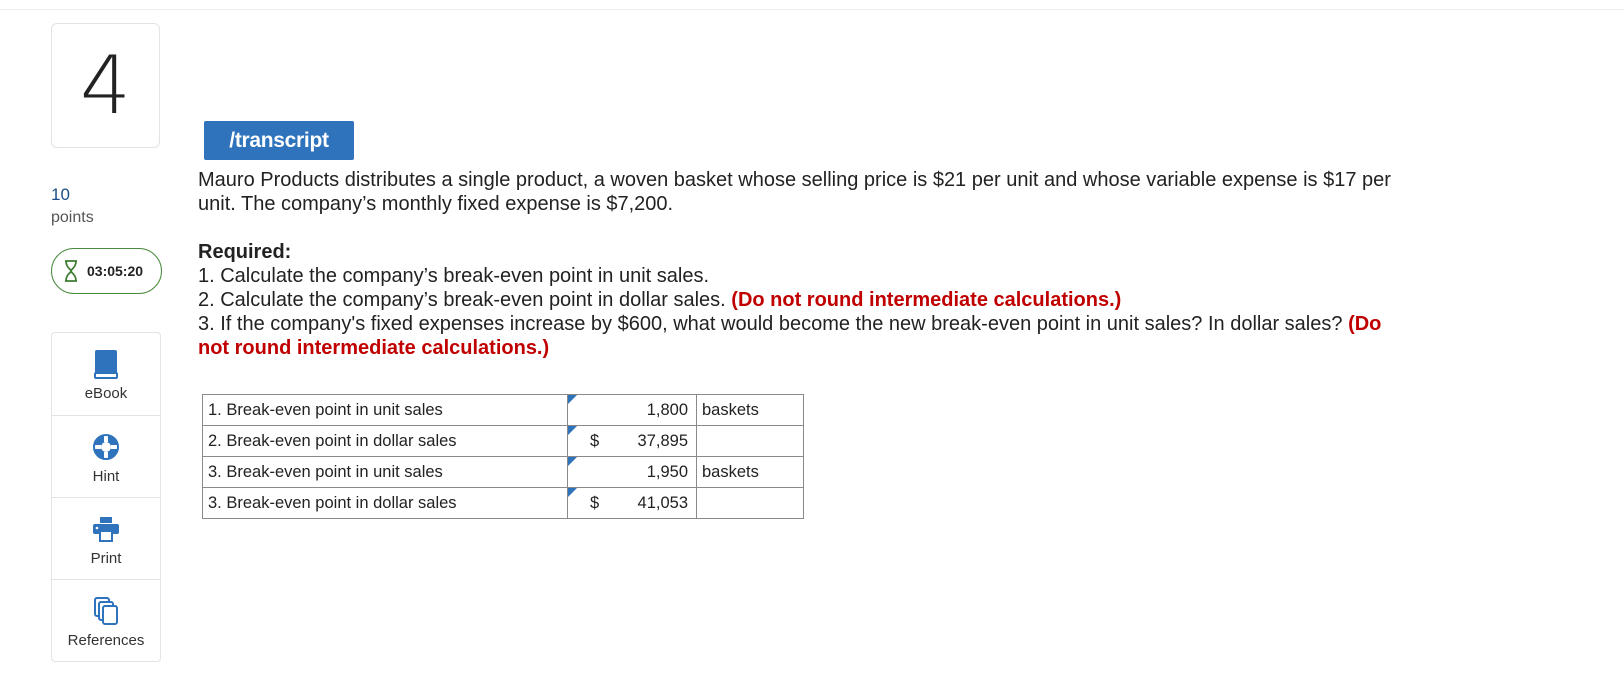 This screenshot has height=678, width=1624. Describe the element at coordinates (106, 447) in the screenshot. I see `lifebuoy-icon` at that location.